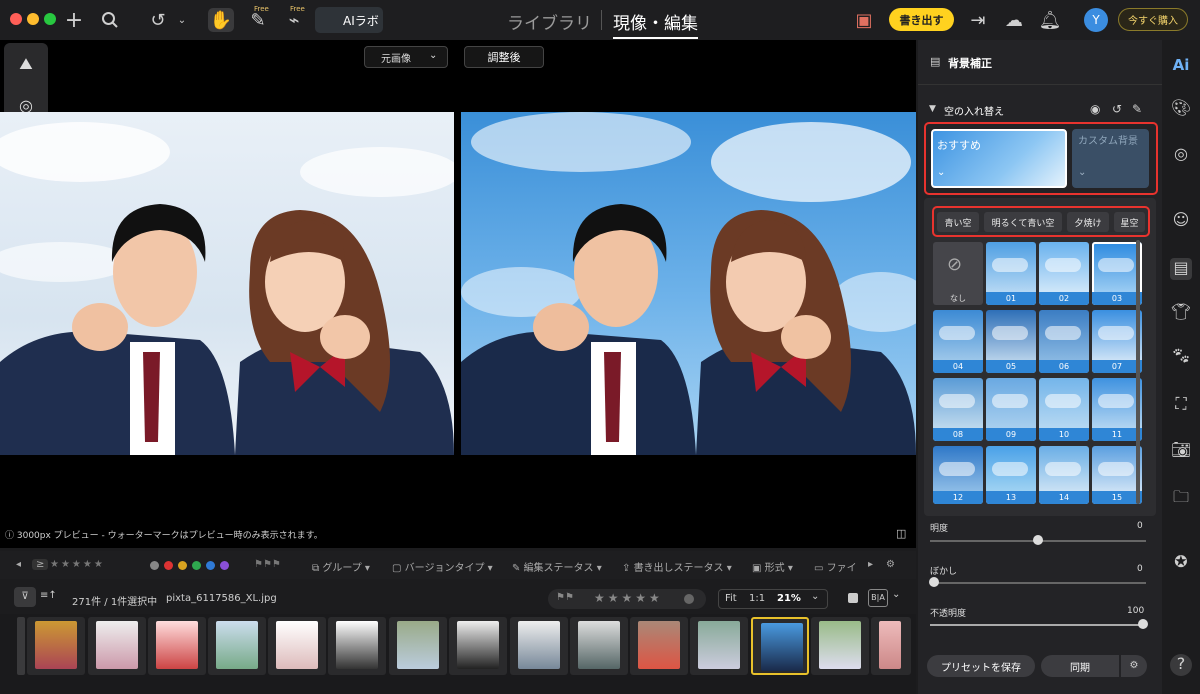 The height and width of the screenshot is (694, 1200). Describe the element at coordinates (1181, 155) in the screenshot. I see `texture-icon: ◎` at that location.